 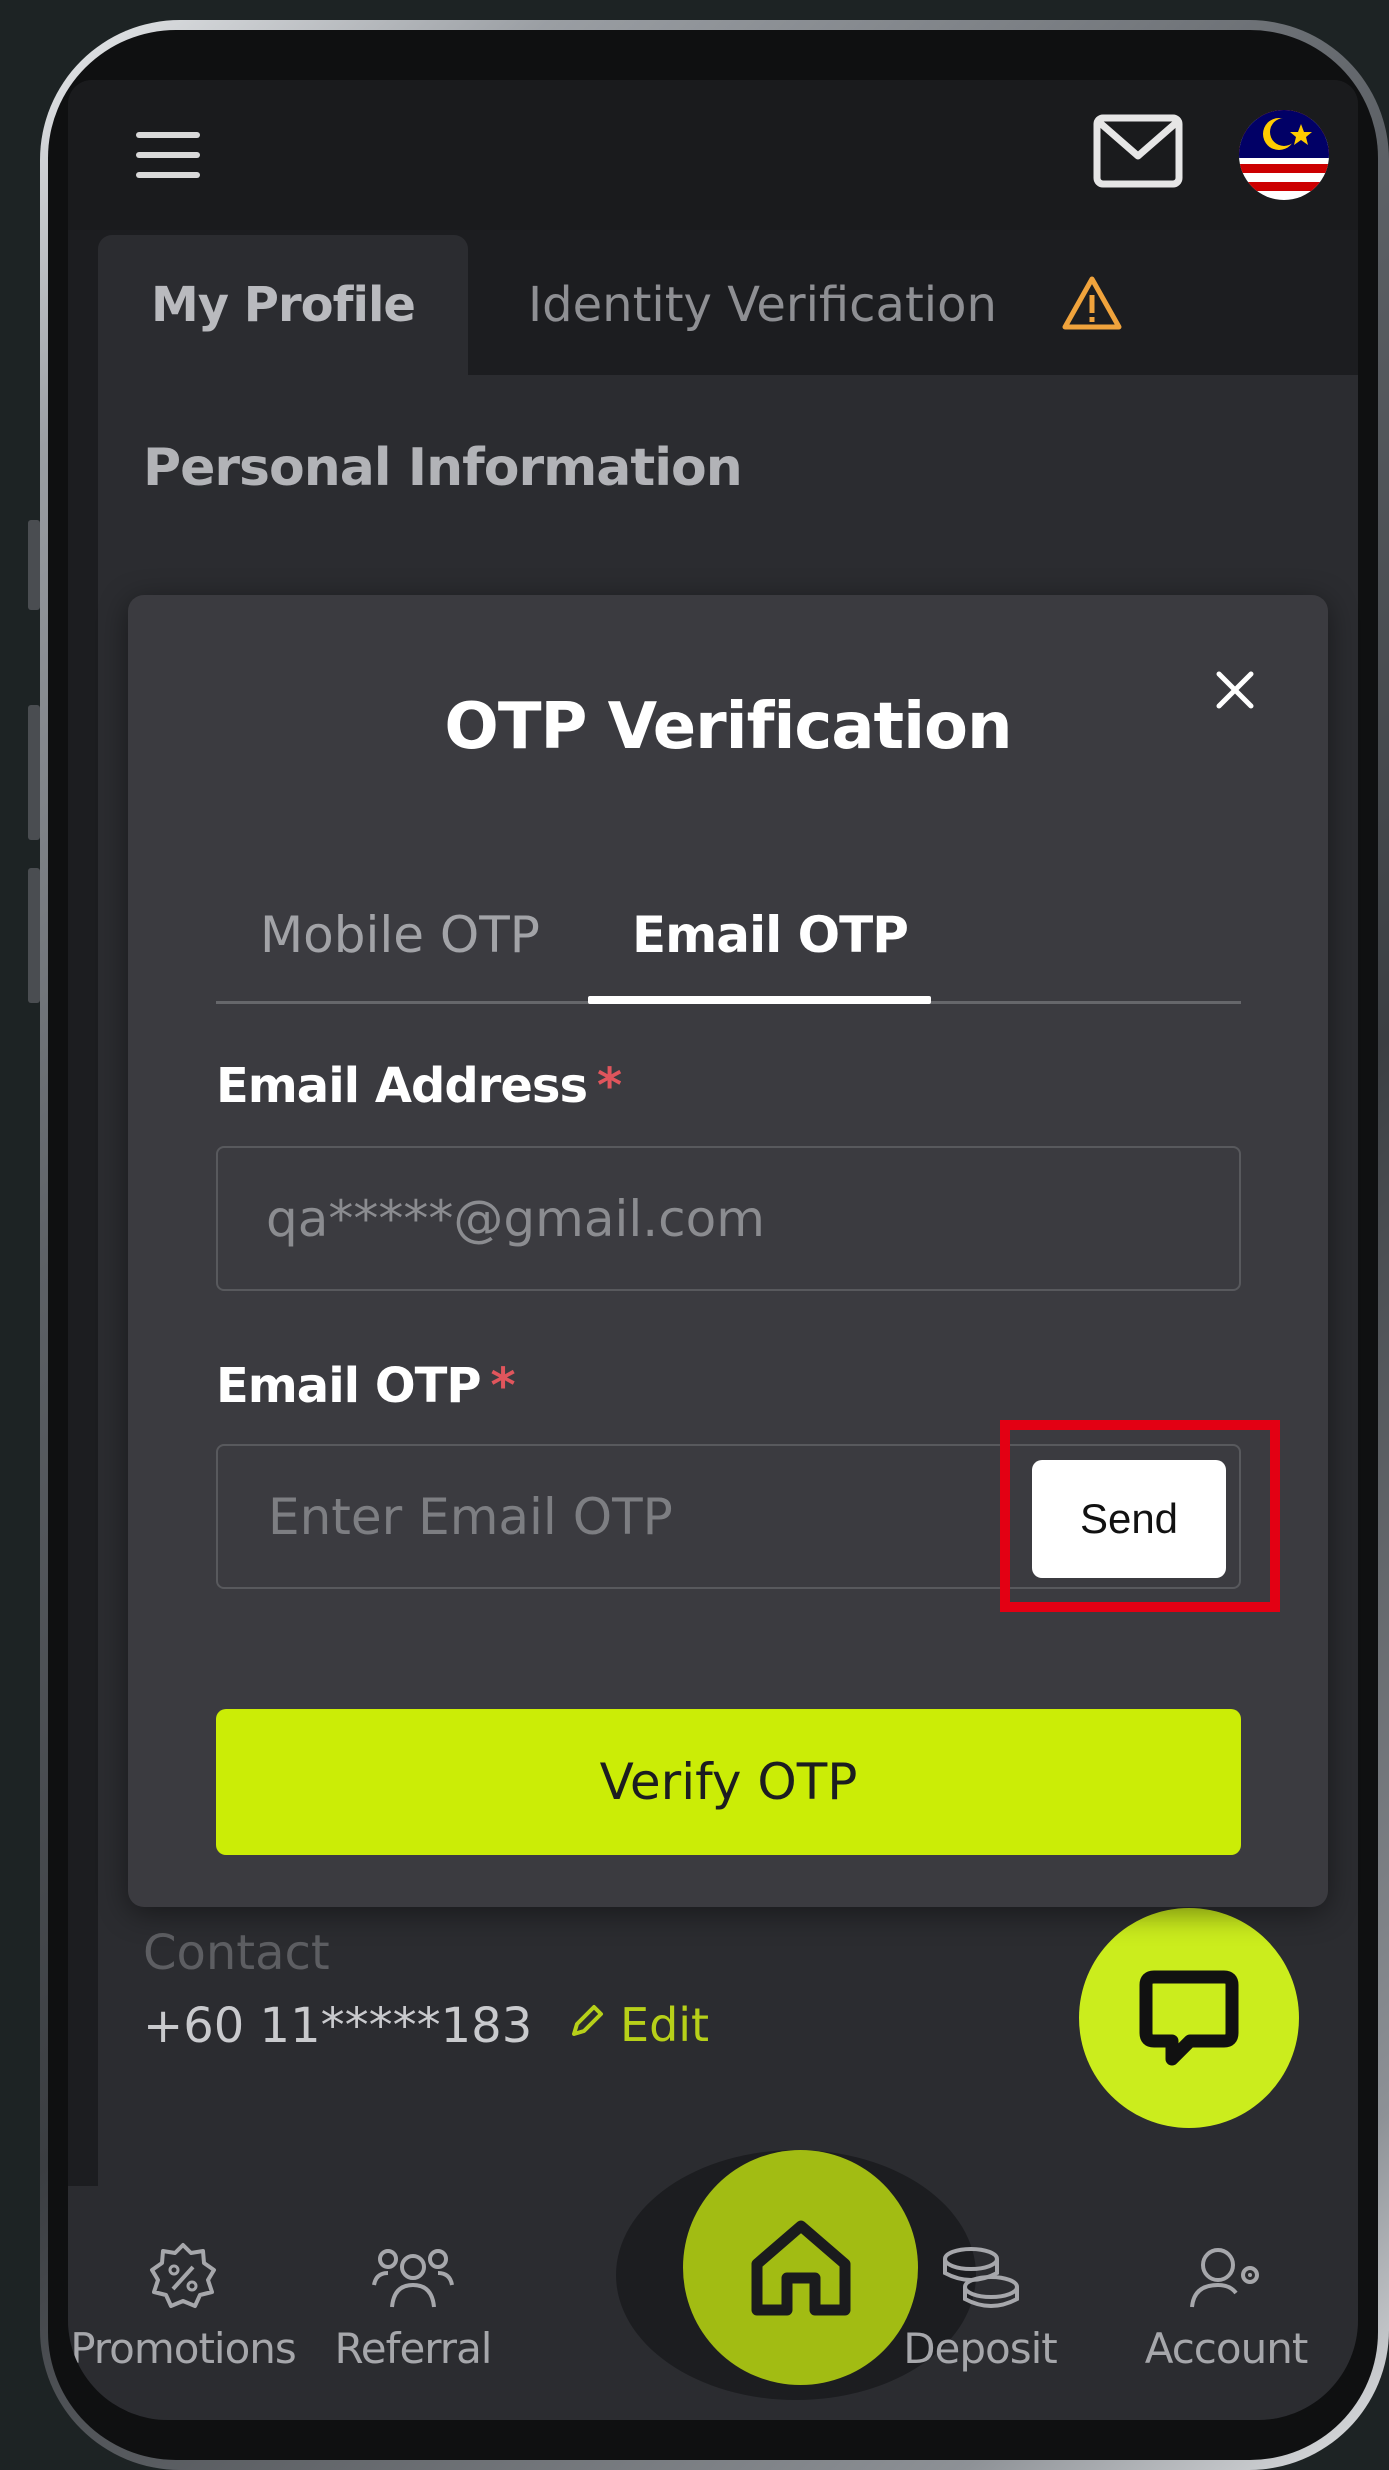 I want to click on chat-bubble-icon, so click(x=1189, y=2018).